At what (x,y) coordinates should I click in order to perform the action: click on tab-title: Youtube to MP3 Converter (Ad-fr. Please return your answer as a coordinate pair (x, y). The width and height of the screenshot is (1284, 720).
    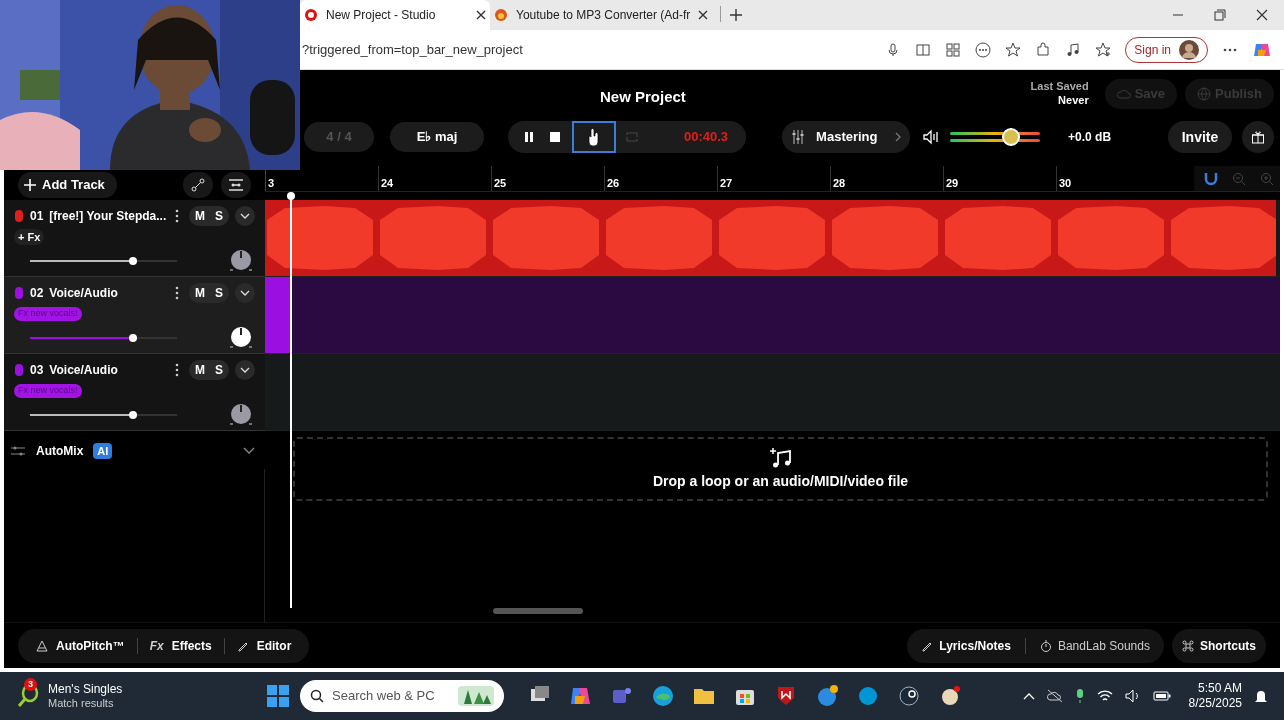
    Looking at the image, I should click on (603, 15).